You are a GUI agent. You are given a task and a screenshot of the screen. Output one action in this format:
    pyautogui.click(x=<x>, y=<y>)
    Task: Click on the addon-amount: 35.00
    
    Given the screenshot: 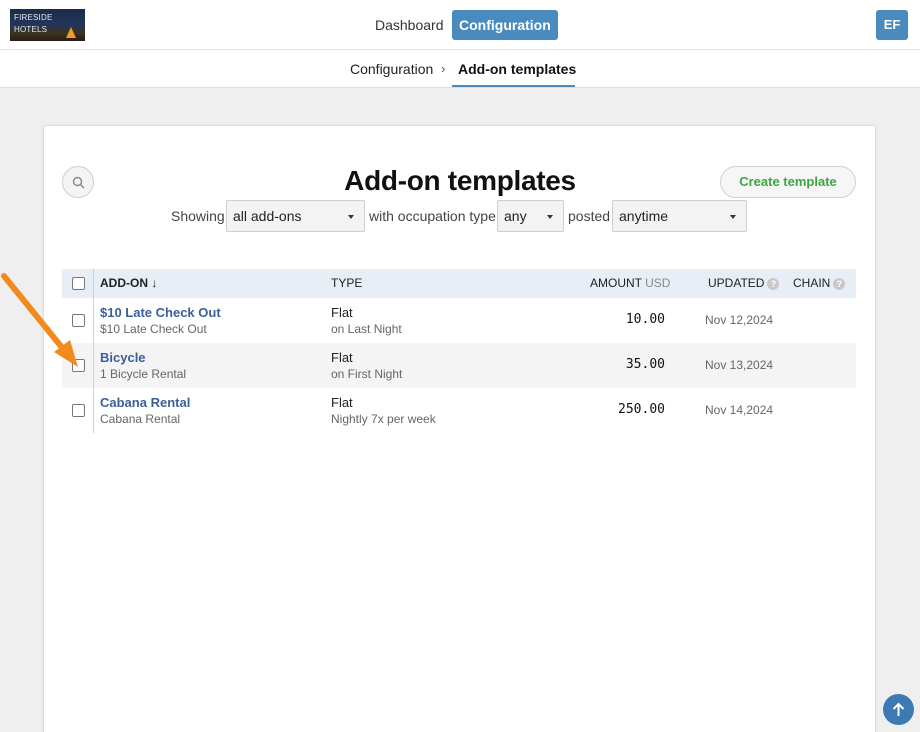 What is the action you would take?
    pyautogui.click(x=645, y=364)
    